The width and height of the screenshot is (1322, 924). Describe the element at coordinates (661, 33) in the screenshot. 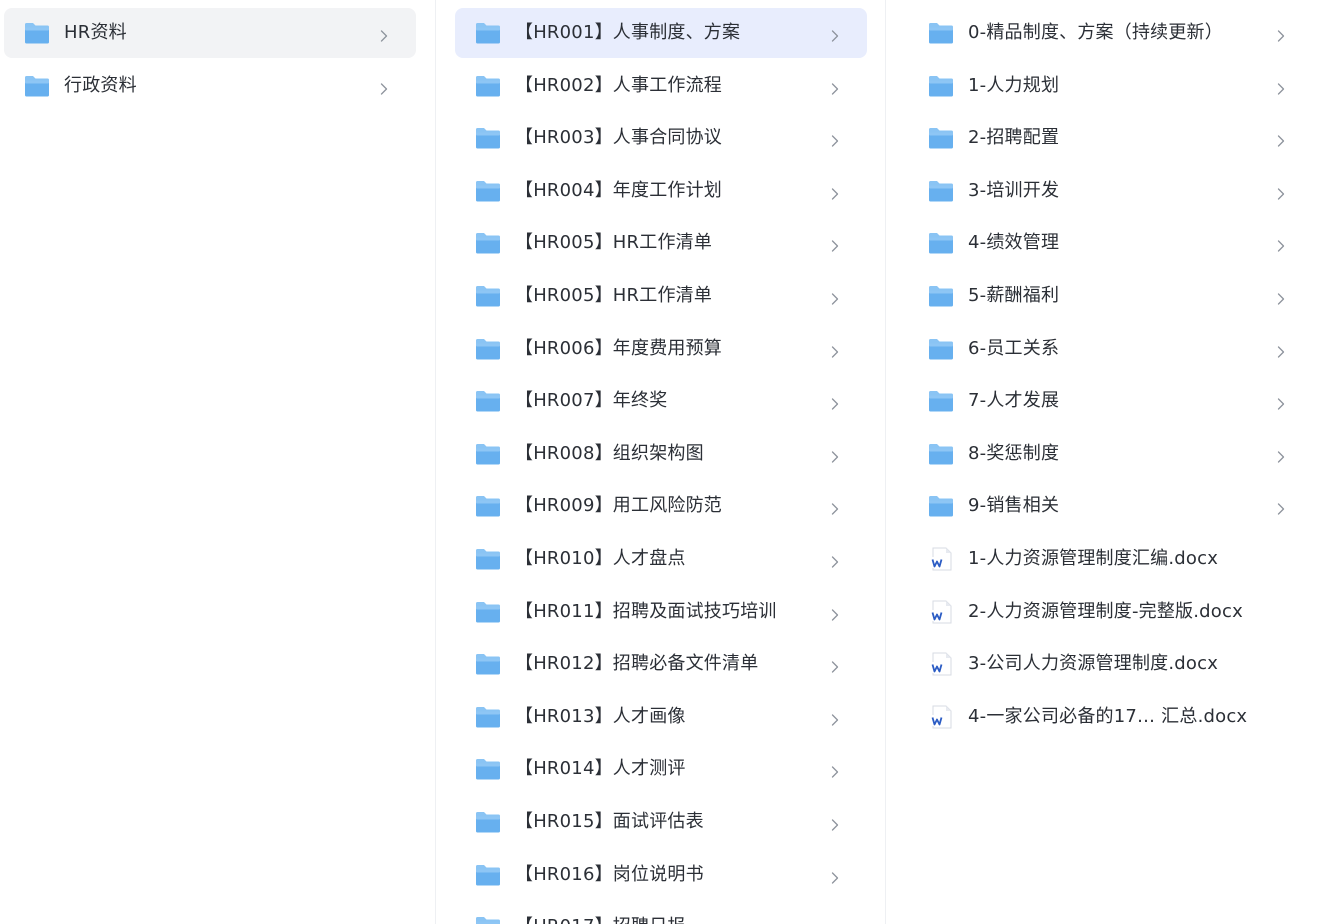

I see `folder-row: 【HR001】人事制度、方案` at that location.